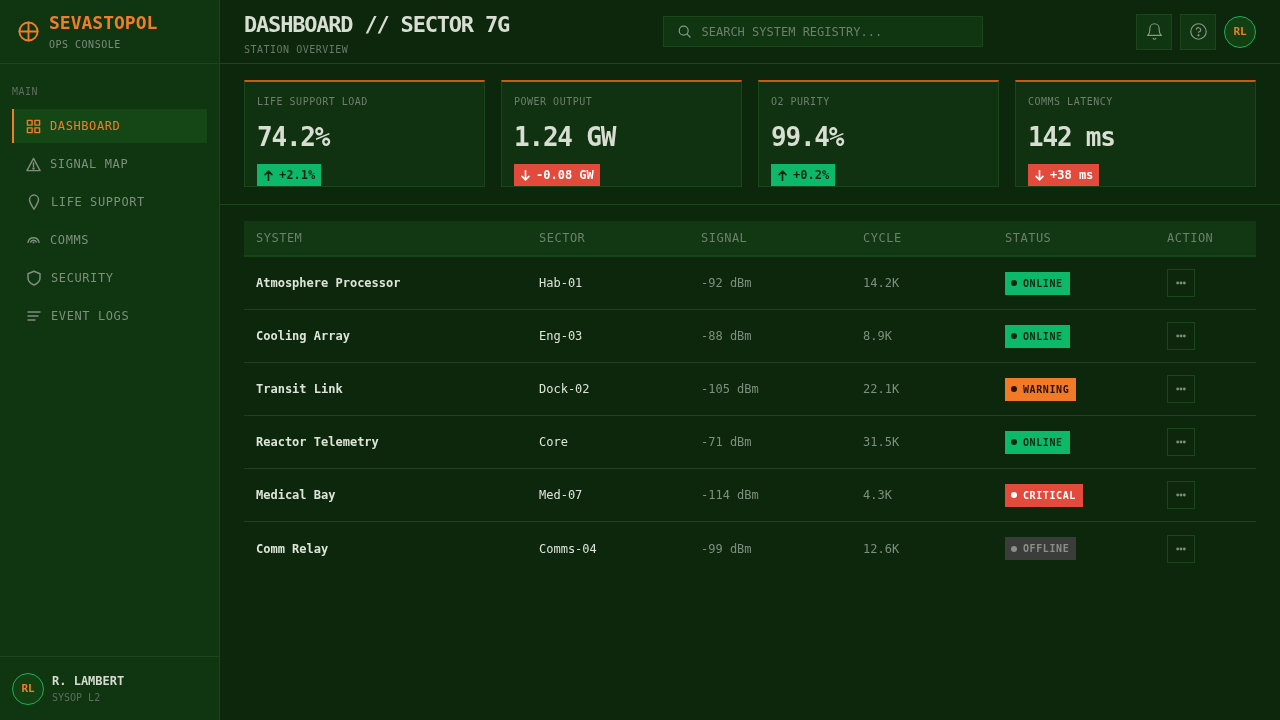 This screenshot has height=720, width=1280. I want to click on table-cell-text: 31.5K, so click(881, 442).